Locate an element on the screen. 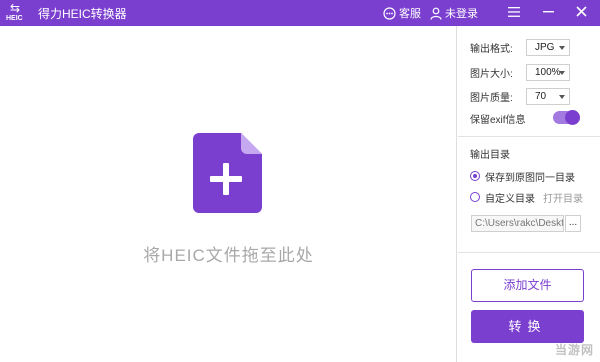  output-format-row: 输出格式: JPG is located at coordinates (520, 47).